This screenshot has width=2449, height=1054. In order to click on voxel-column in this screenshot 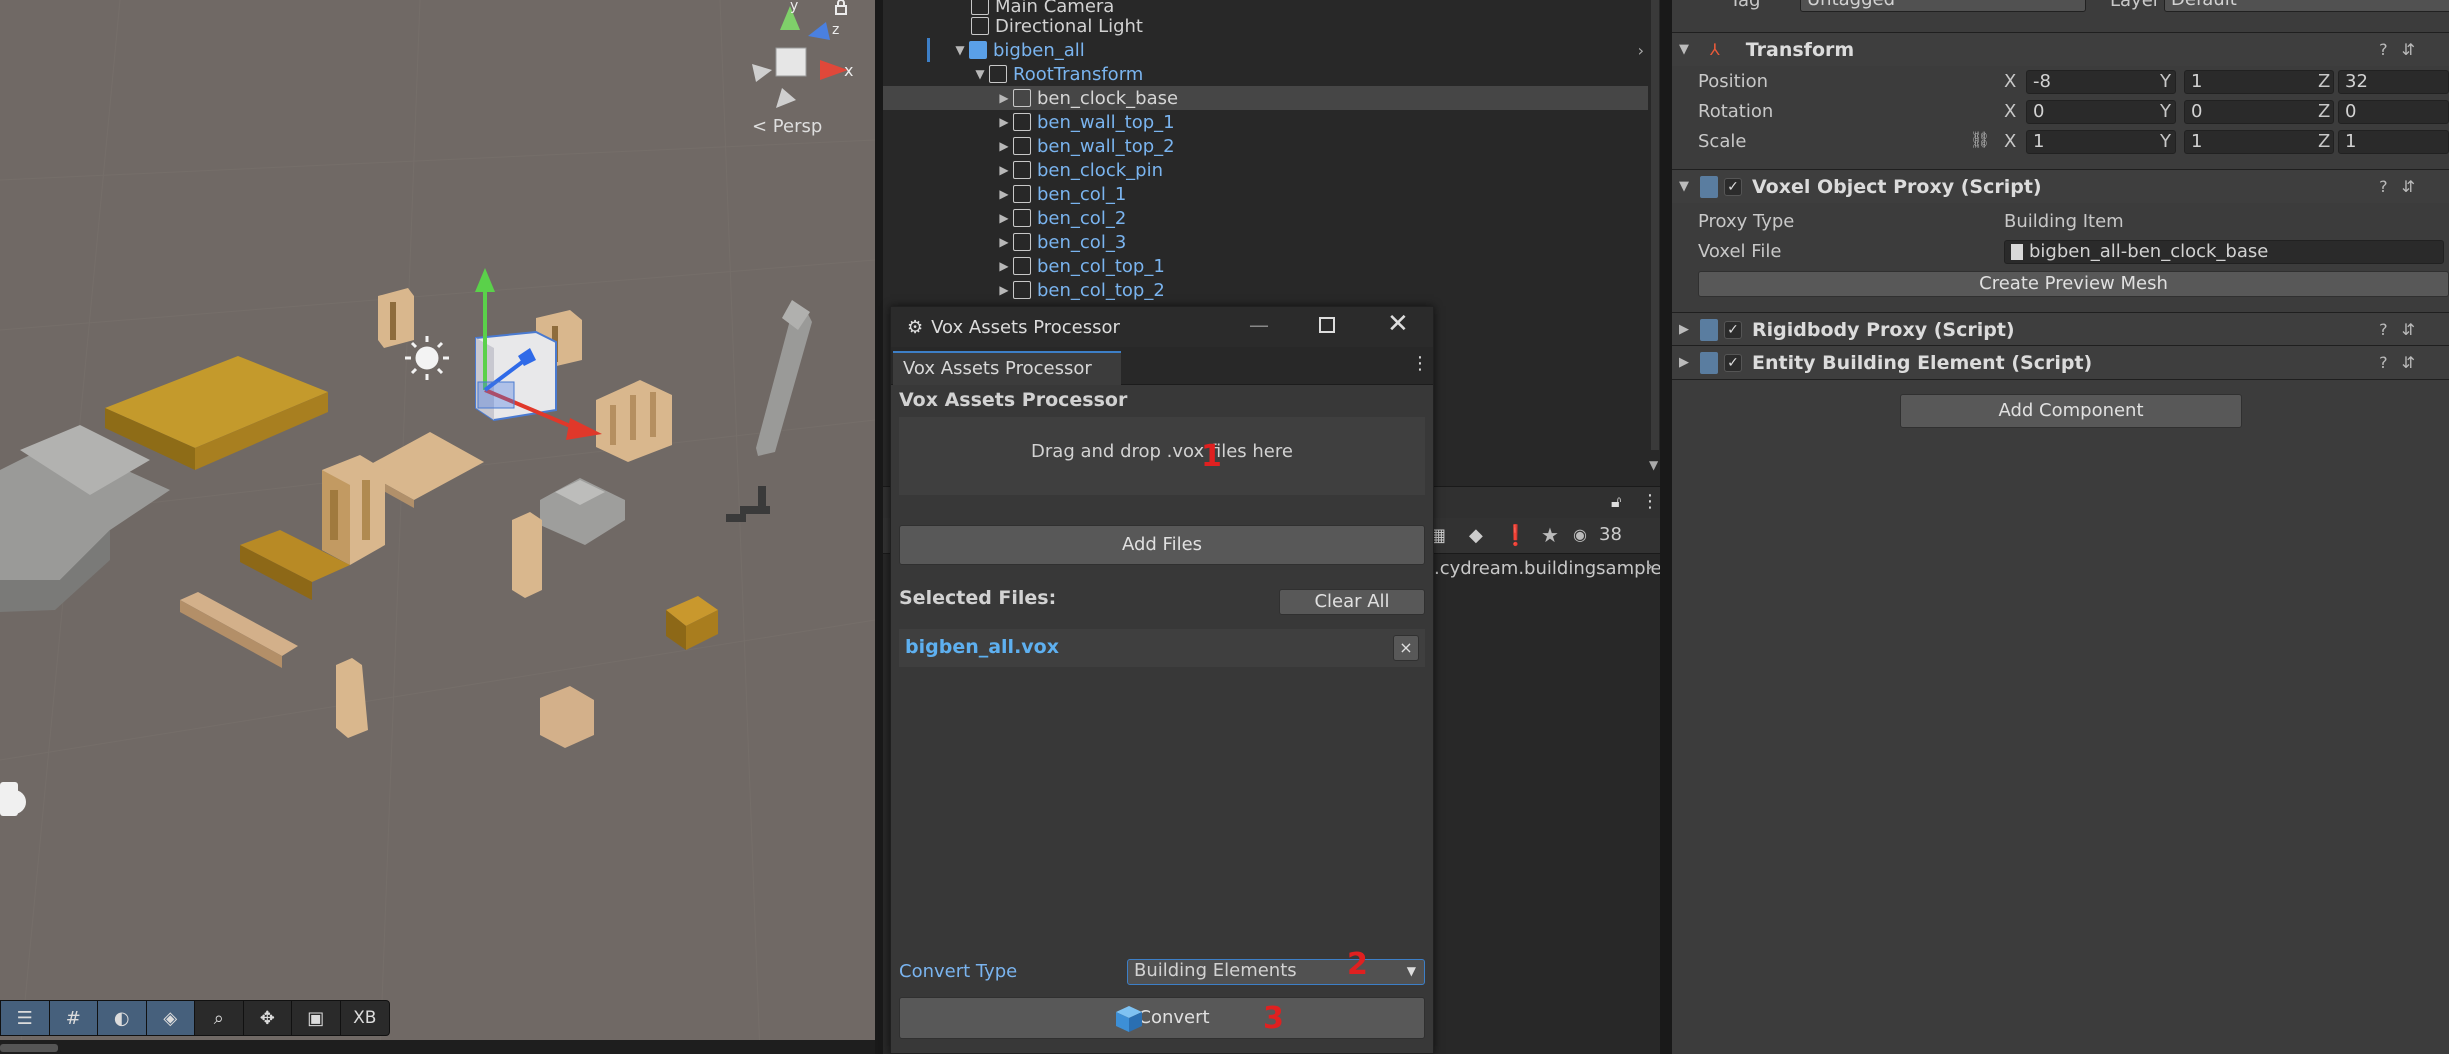, I will do `click(527, 555)`.